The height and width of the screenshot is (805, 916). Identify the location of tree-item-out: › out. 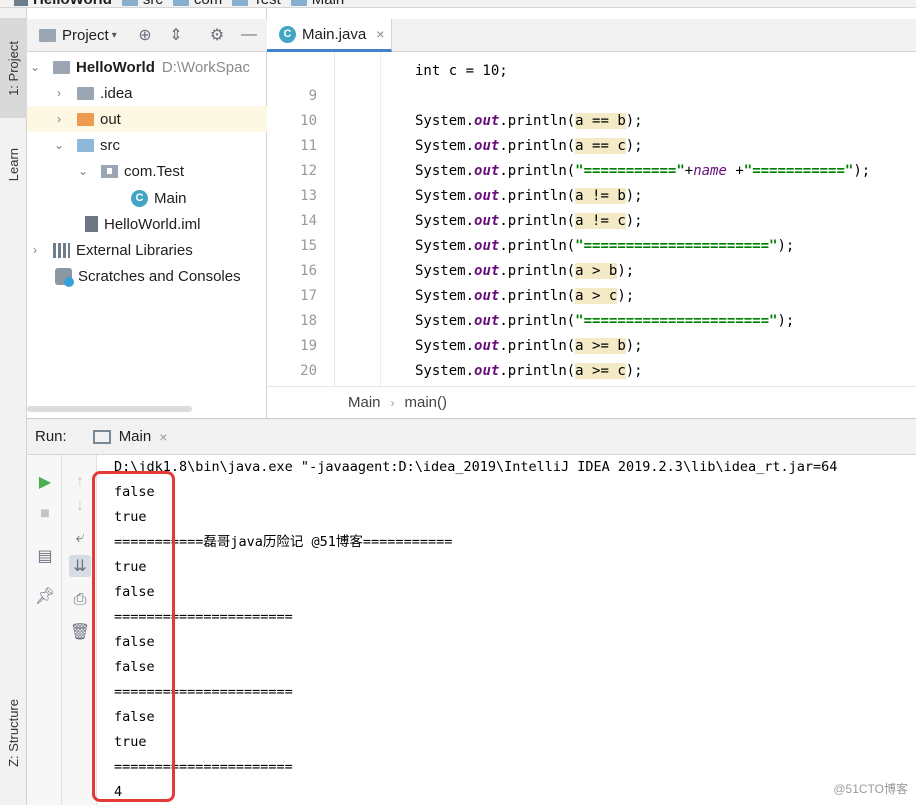
(147, 119).